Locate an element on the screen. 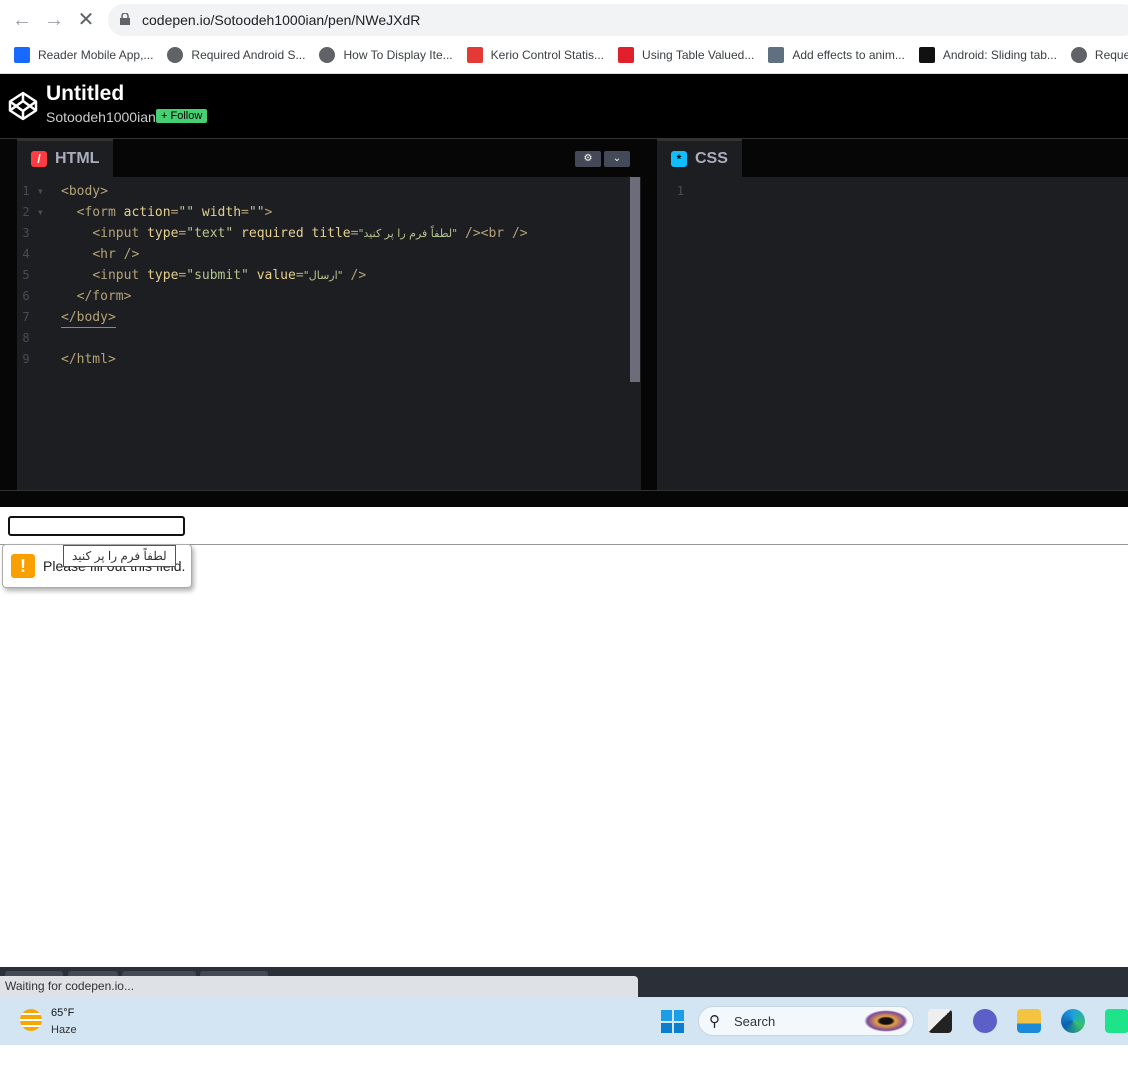 Image resolution: width=1128 pixels, height=1080 pixels. bookmark-item: Reque is located at coordinates (1099, 55).